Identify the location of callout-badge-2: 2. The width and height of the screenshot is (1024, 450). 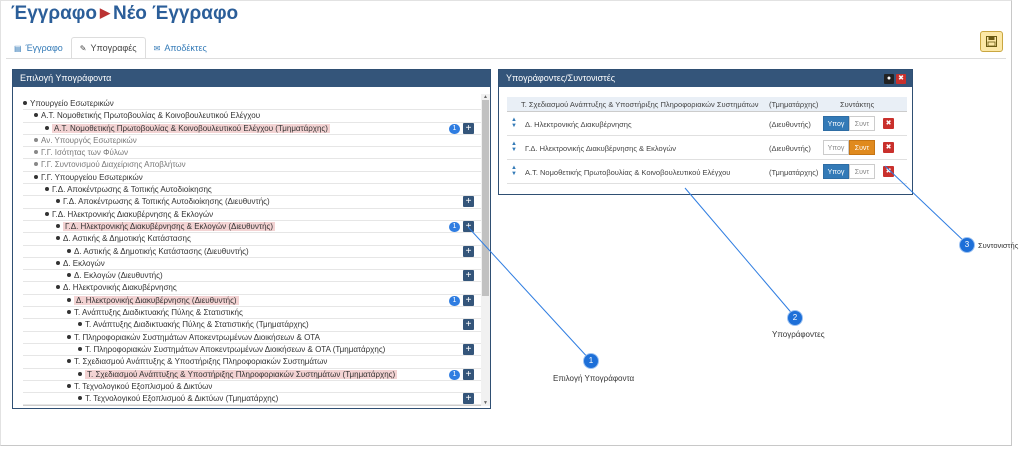
(795, 318).